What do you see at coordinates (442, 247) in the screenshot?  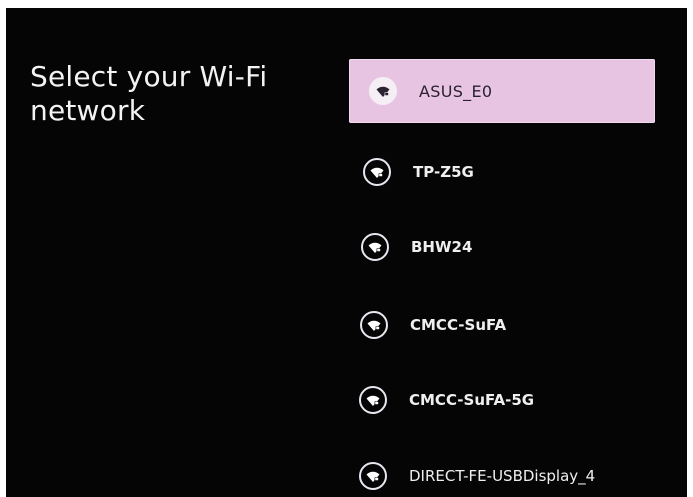 I see `network-name: BHW24` at bounding box center [442, 247].